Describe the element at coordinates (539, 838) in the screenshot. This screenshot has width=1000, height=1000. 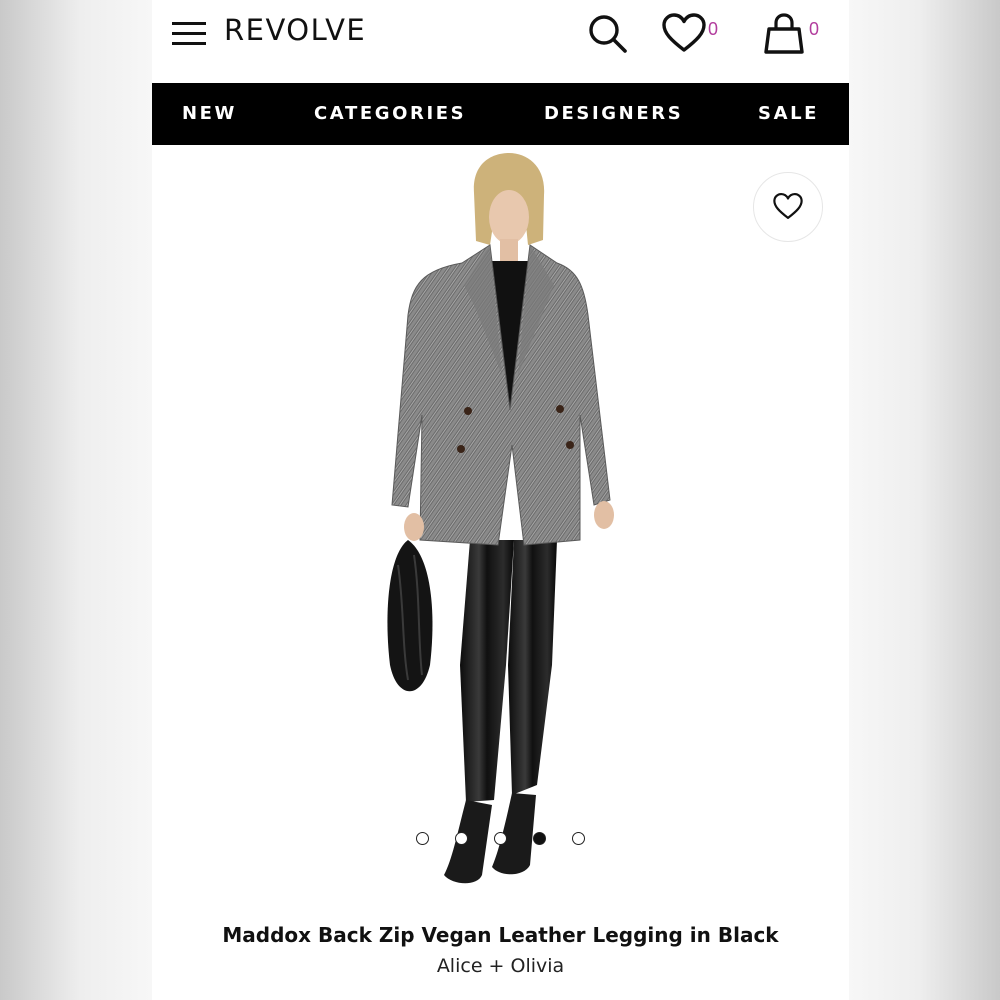
I see `carousel-dot-active` at that location.